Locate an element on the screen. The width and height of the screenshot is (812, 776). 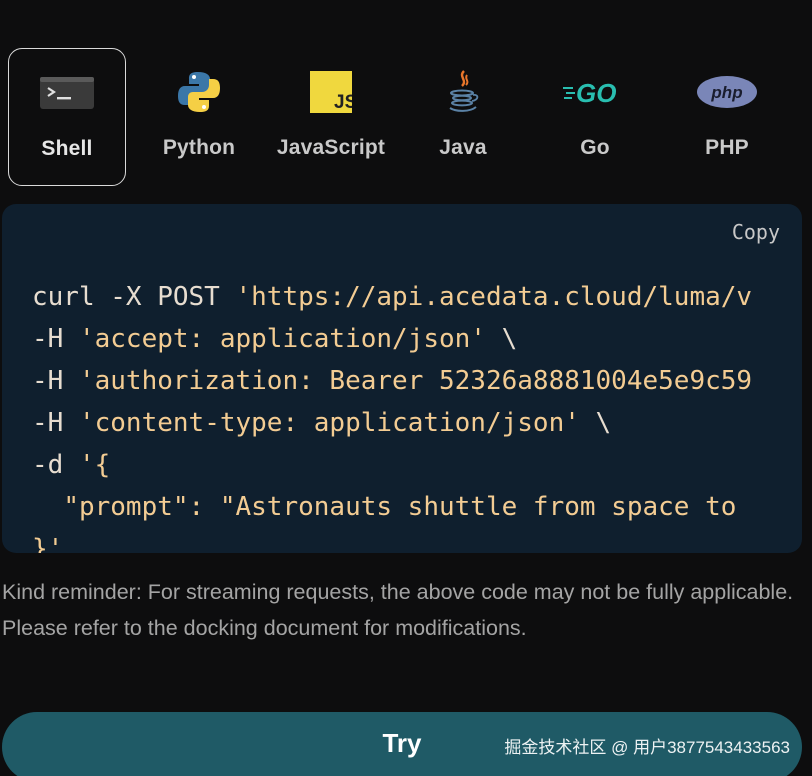
watermark: 掘金技术社区 @ 用户3877543433563 is located at coordinates (647, 747).